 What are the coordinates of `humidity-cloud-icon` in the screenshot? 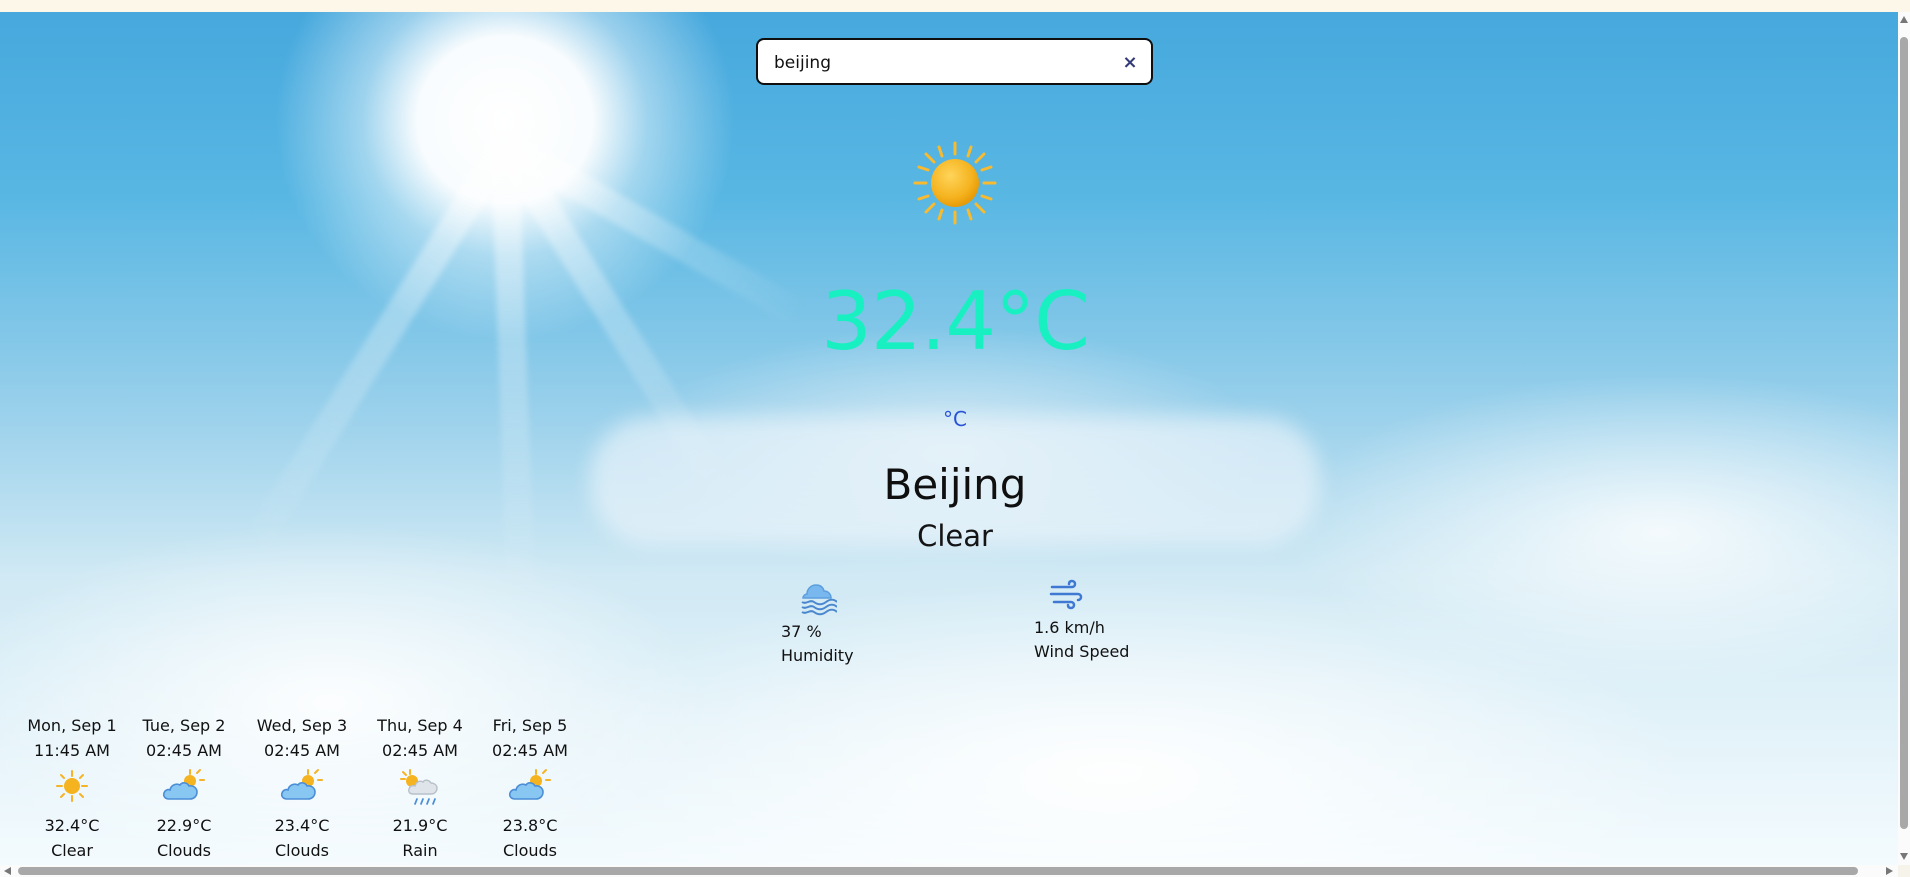 It's located at (819, 600).